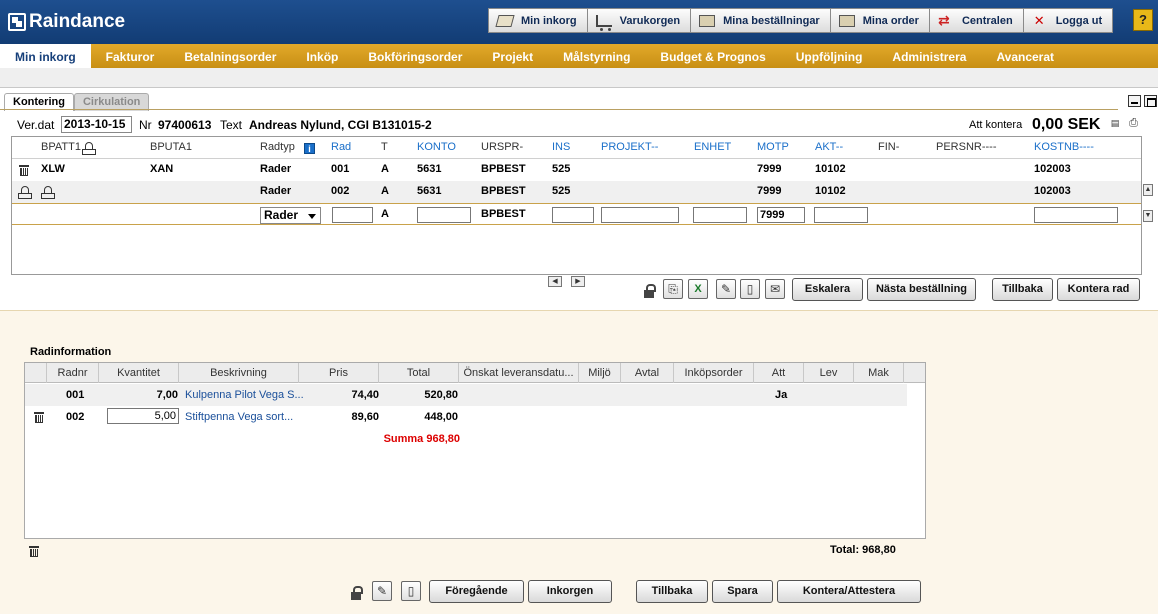 Image resolution: width=1158 pixels, height=614 pixels. Describe the element at coordinates (290, 215) in the screenshot. I see `radtyp-select: Rader` at that location.